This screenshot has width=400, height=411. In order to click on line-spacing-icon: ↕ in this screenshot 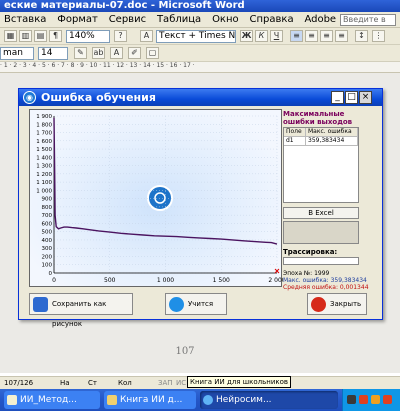, I will do `click(361, 36)`.